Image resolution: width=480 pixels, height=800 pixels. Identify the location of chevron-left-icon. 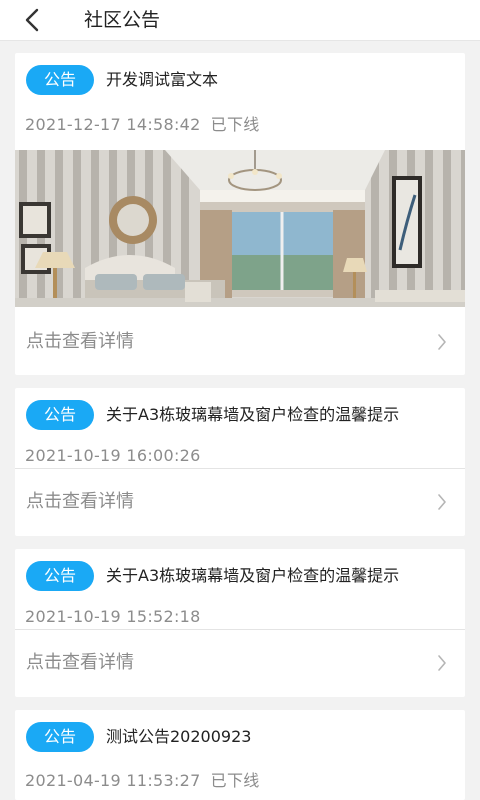
(32, 20).